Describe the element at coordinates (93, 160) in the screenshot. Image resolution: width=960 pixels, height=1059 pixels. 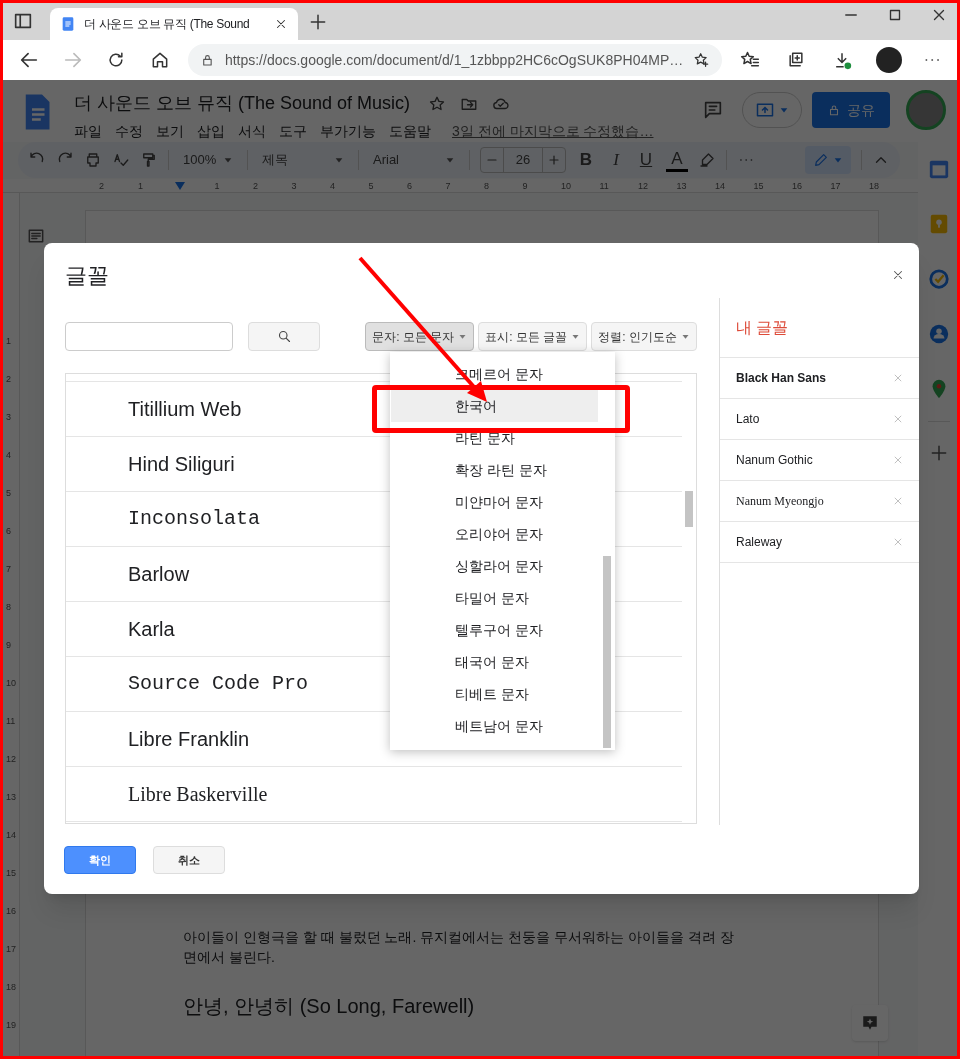
I see `print-icon` at that location.